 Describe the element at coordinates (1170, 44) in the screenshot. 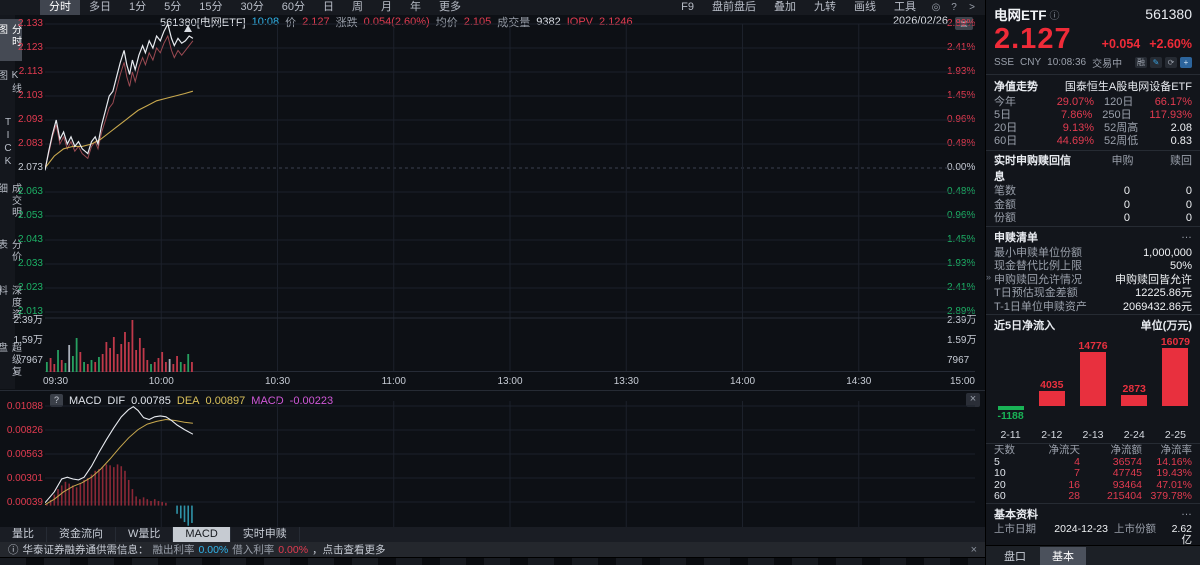

I see `change-pct: +2.60%` at that location.